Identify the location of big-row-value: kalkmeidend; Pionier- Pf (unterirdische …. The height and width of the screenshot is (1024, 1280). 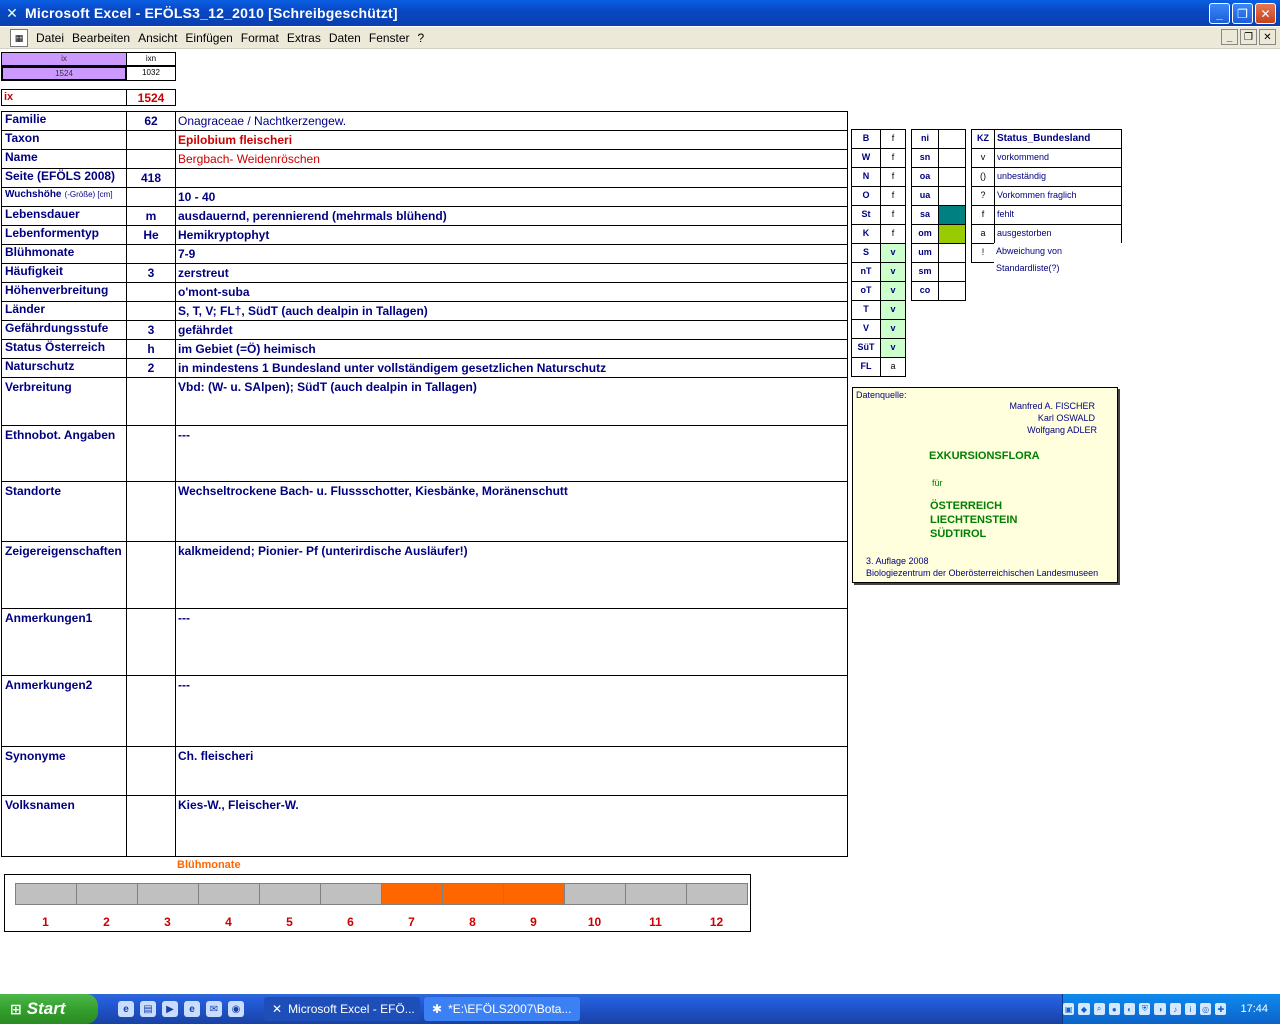
(511, 575).